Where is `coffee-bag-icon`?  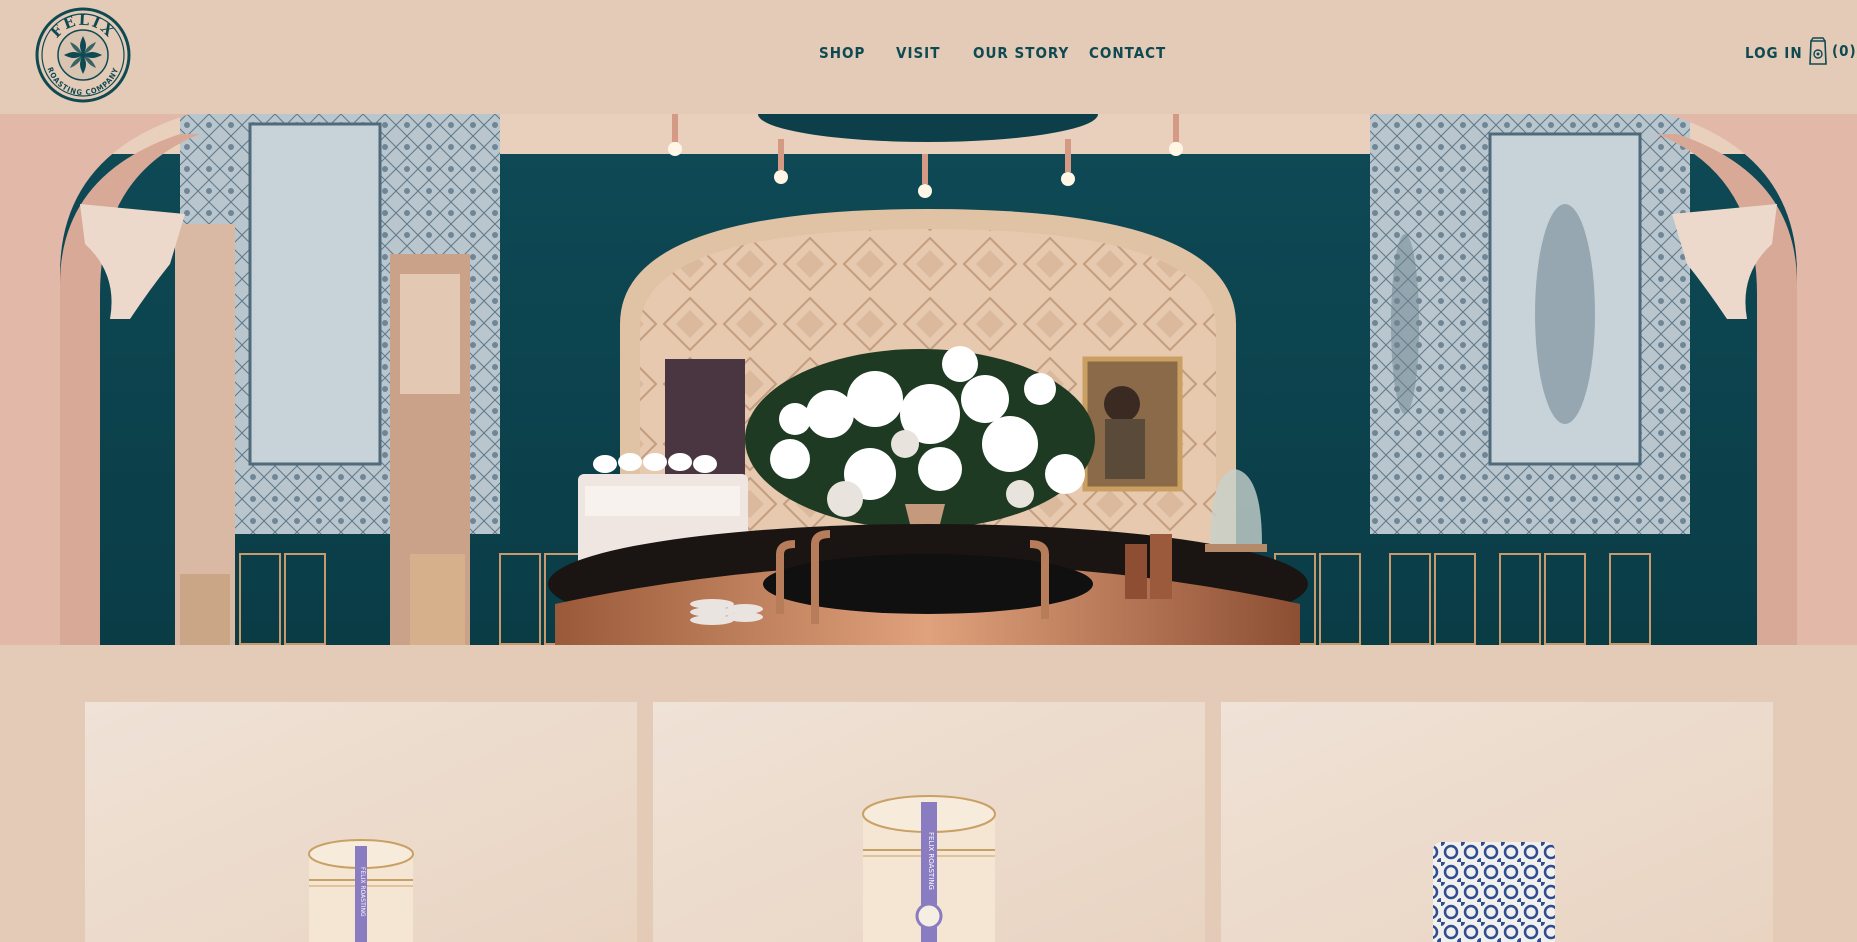 coffee-bag-icon is located at coordinates (1818, 51).